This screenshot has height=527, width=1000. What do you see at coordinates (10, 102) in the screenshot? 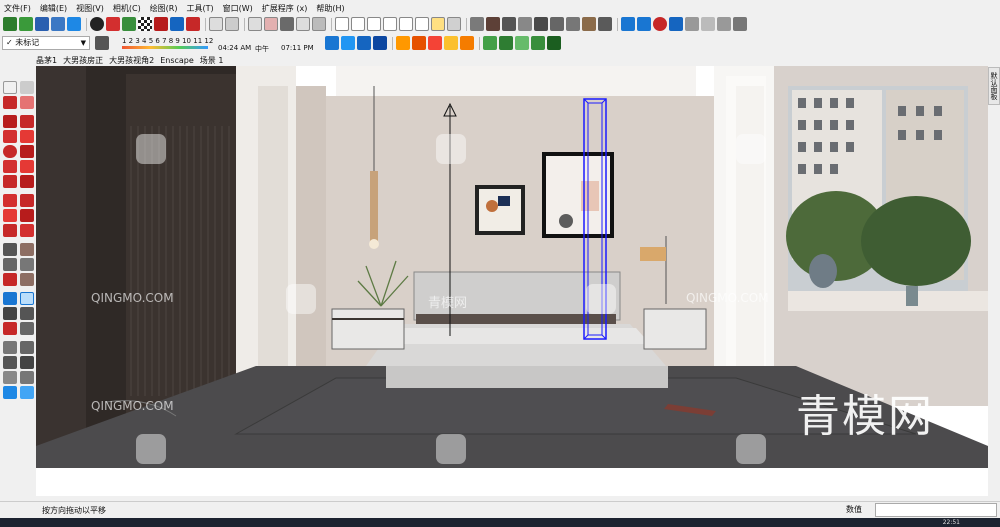
I see `paint-bucket-icon` at bounding box center [10, 102].